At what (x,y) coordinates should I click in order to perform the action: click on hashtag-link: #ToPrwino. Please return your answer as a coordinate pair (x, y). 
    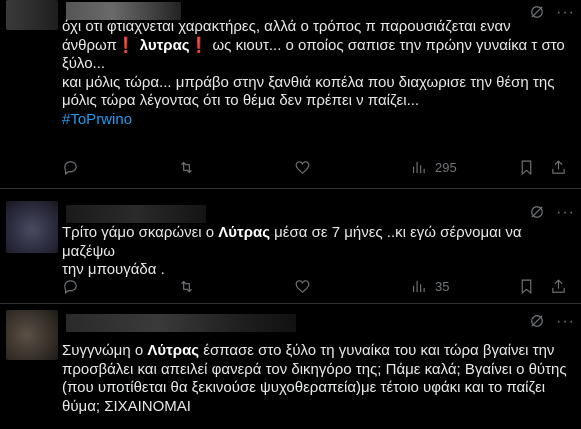
    Looking at the image, I should click on (97, 119).